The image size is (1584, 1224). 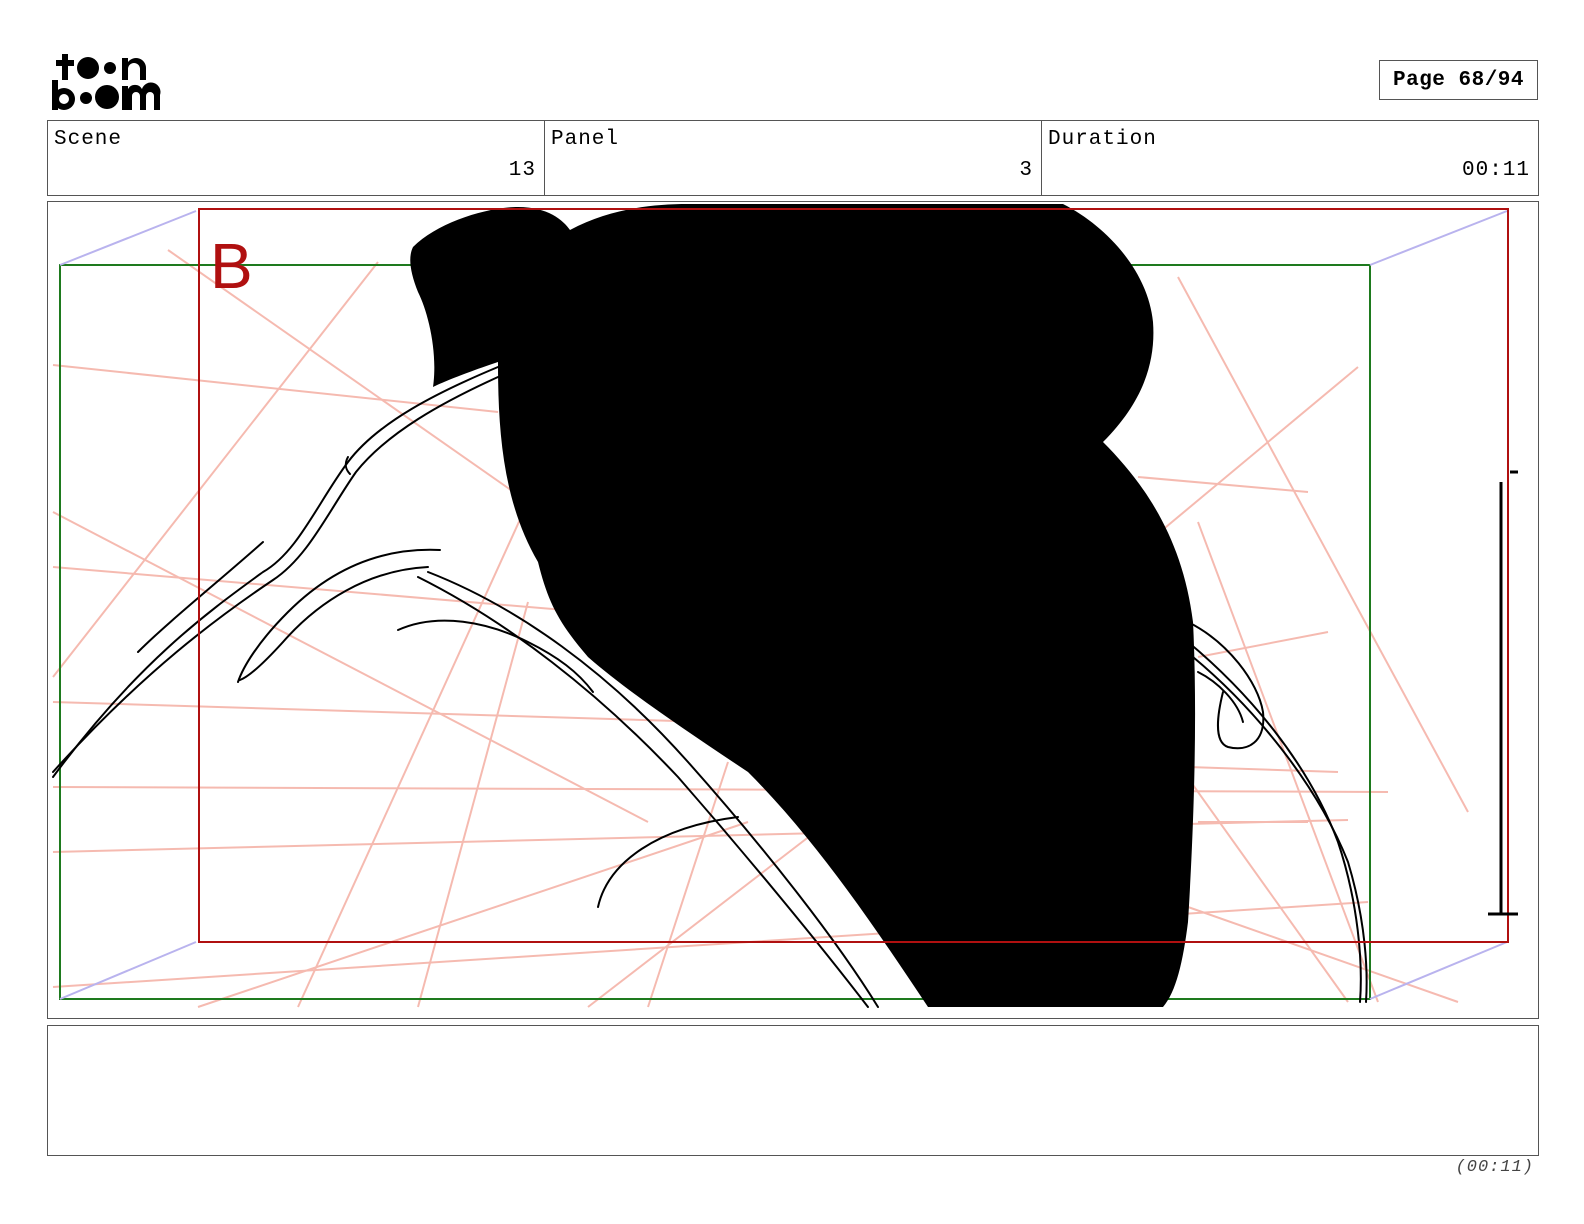 I want to click on panel-notes-box, so click(x=793, y=1090).